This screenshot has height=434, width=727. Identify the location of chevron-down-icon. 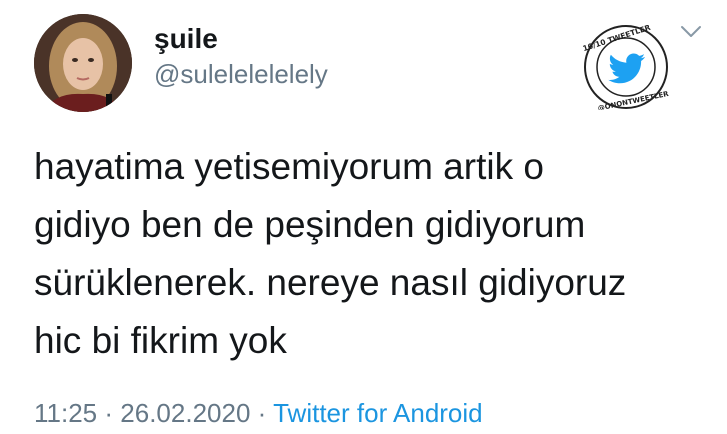
(691, 32).